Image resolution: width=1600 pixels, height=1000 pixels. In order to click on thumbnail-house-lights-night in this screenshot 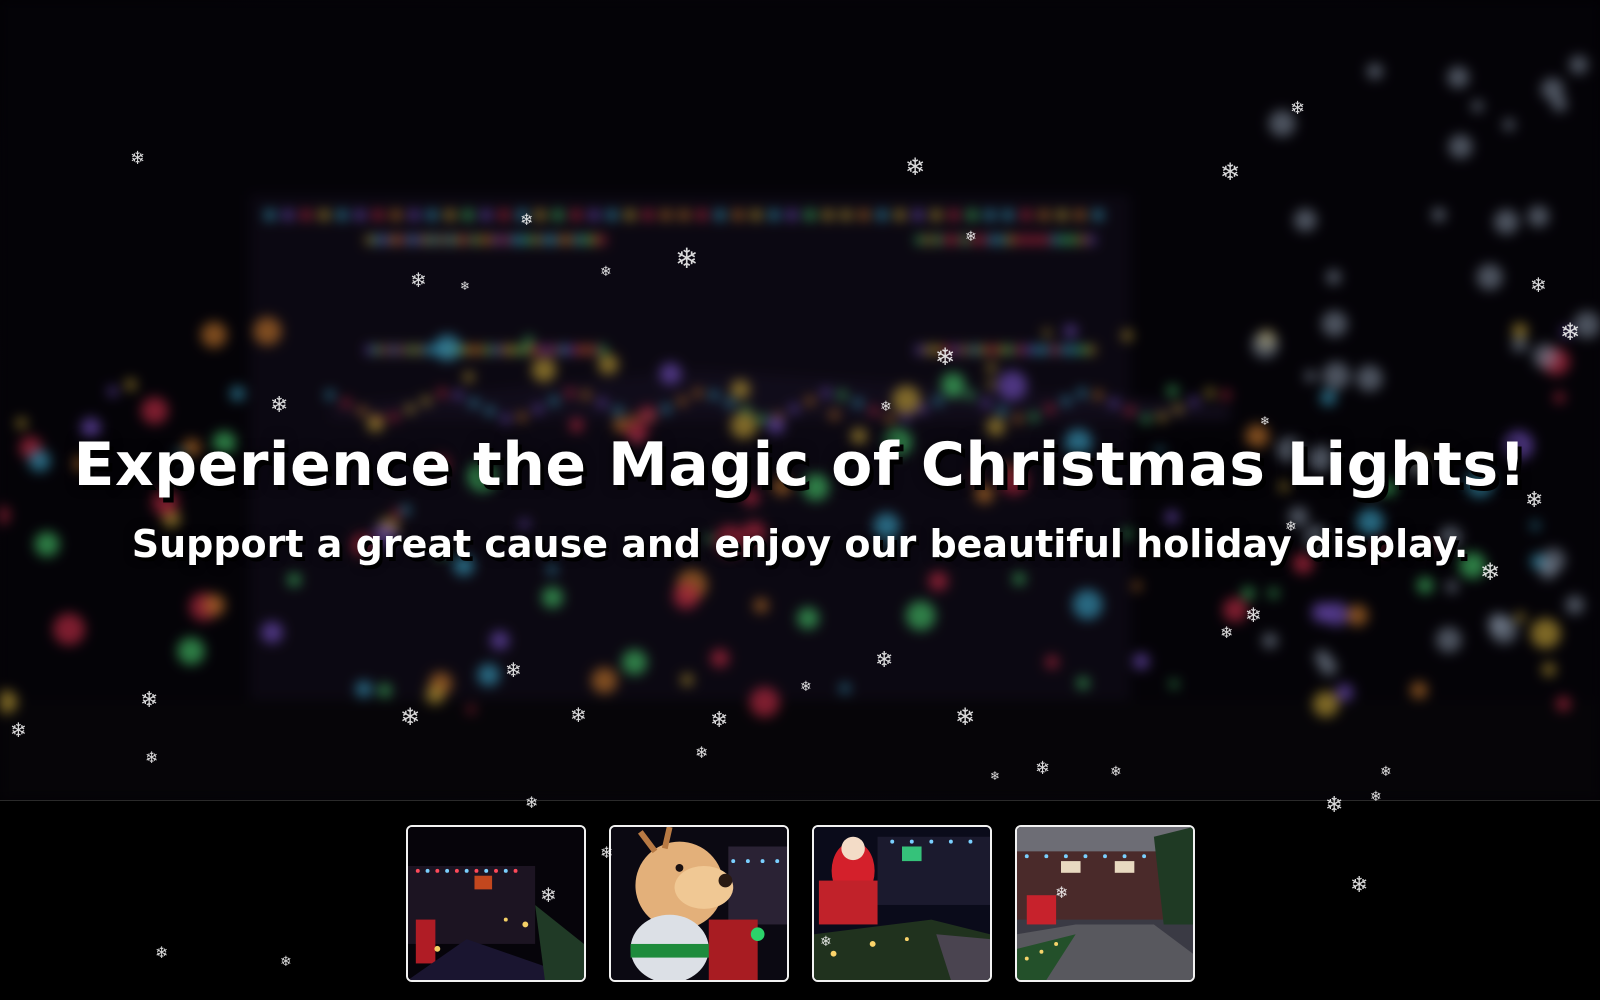, I will do `click(495, 903)`.